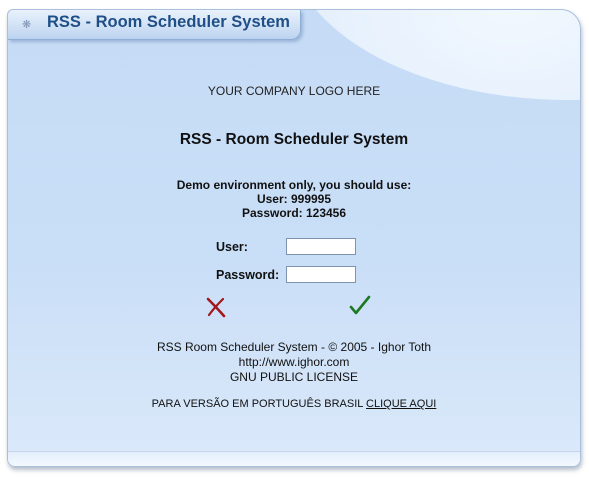  Describe the element at coordinates (294, 362) in the screenshot. I see `website-text: http://www.ighor.com` at that location.